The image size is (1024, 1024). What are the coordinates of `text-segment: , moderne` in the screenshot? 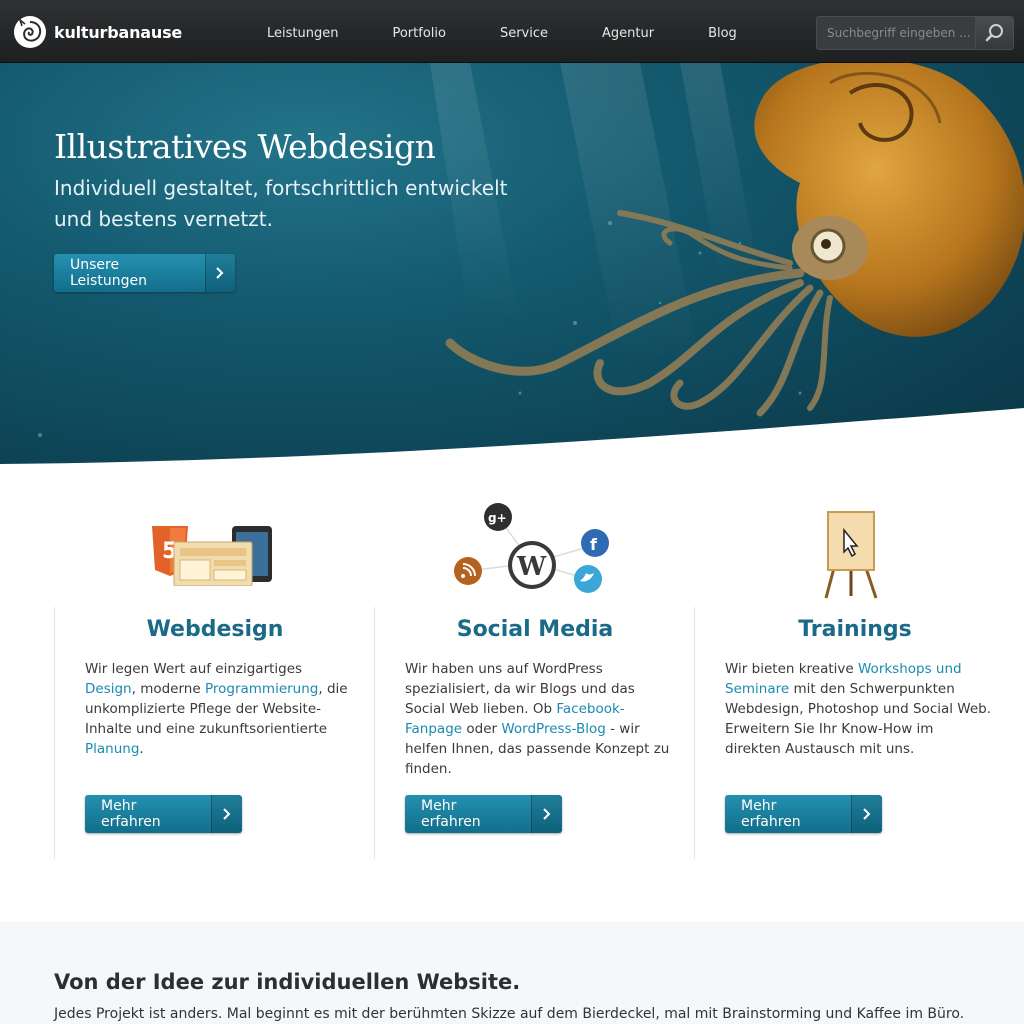 It's located at (168, 689).